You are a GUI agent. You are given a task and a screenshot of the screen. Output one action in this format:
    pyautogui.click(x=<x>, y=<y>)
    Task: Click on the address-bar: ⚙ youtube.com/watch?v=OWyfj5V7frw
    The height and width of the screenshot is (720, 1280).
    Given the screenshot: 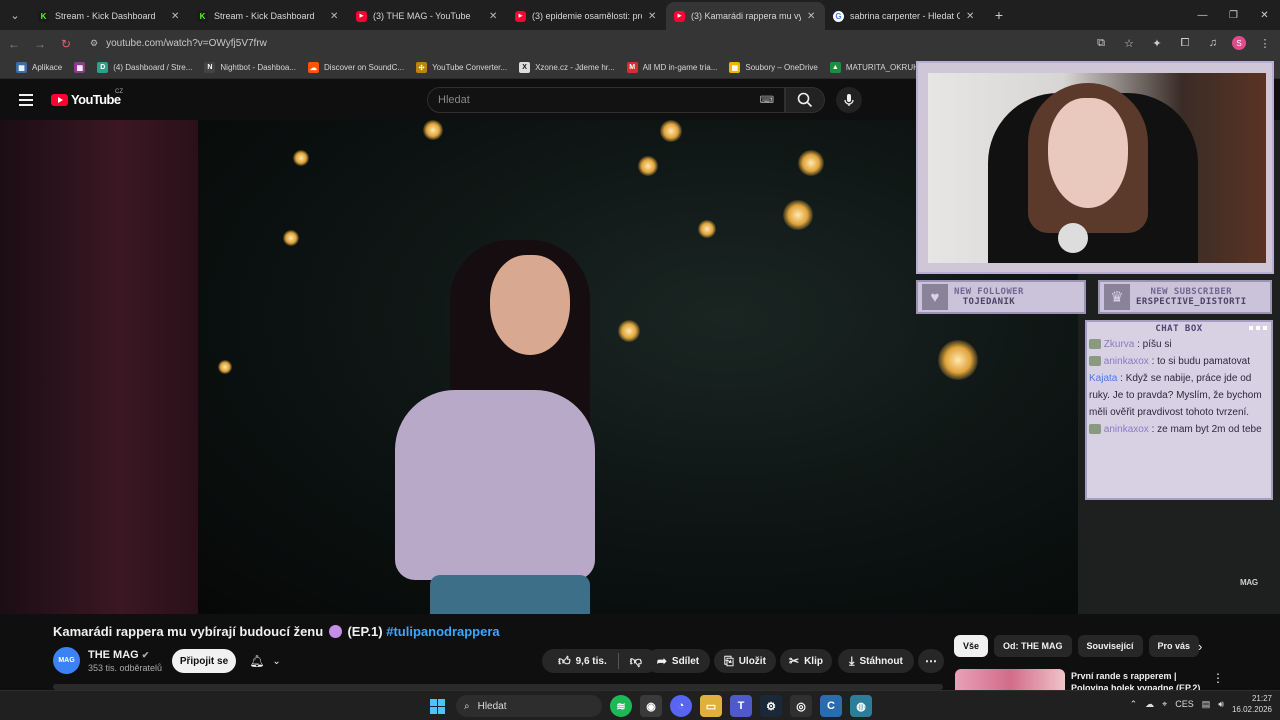 What is the action you would take?
    pyautogui.click(x=584, y=43)
    